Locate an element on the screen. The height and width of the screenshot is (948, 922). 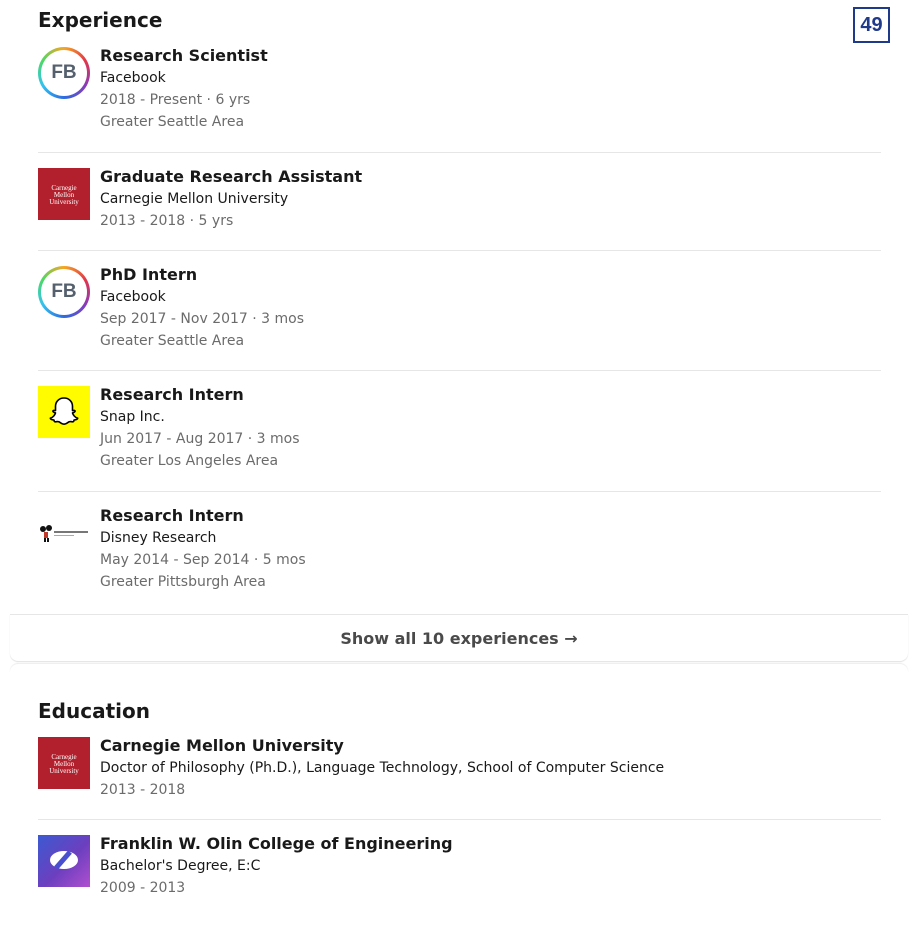
education-section-title: Education is located at coordinates (94, 711).